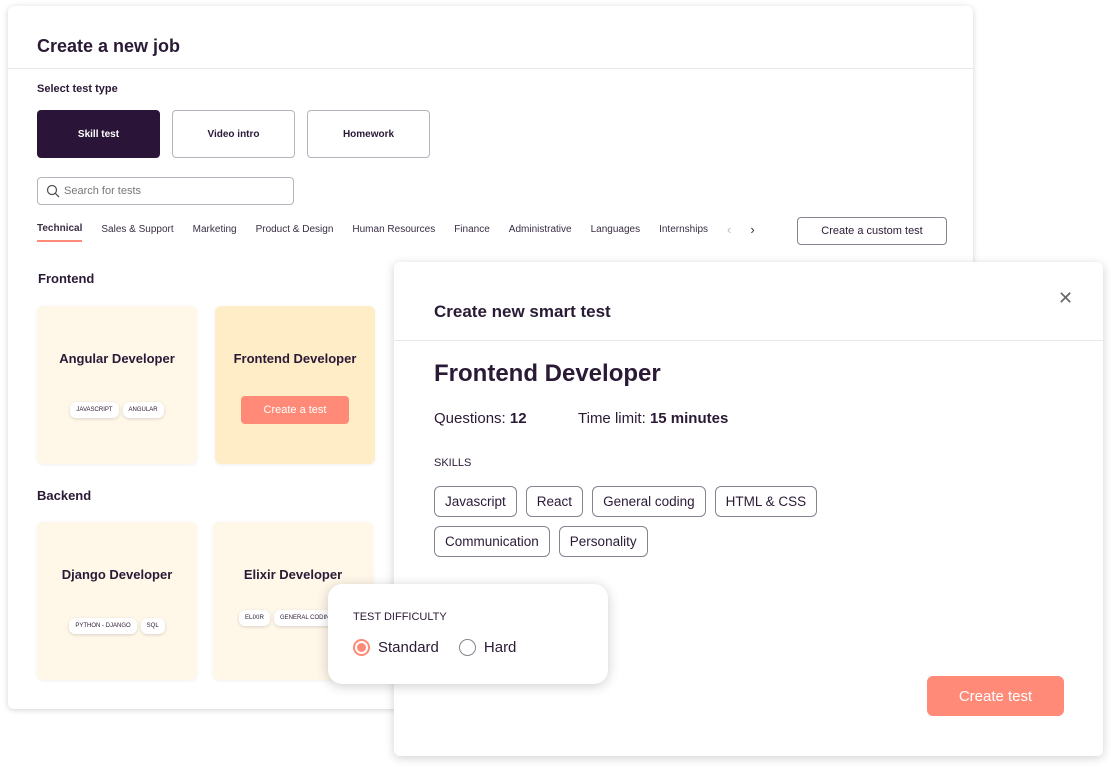 This screenshot has width=1111, height=767. What do you see at coordinates (295, 385) in the screenshot?
I see `test-card-frontend: Frontend Developer Create a test` at bounding box center [295, 385].